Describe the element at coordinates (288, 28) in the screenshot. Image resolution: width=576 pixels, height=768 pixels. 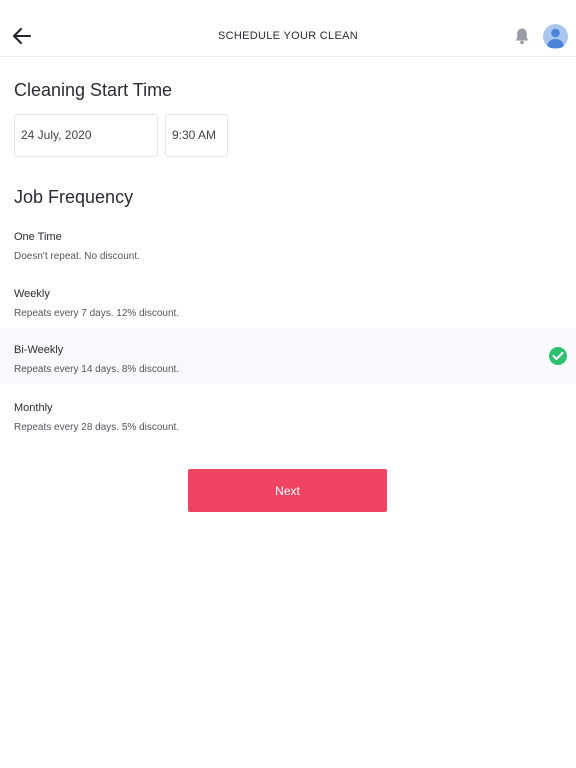
I see `top-app-bar: SCHEDULE YOUR CLEAN` at that location.